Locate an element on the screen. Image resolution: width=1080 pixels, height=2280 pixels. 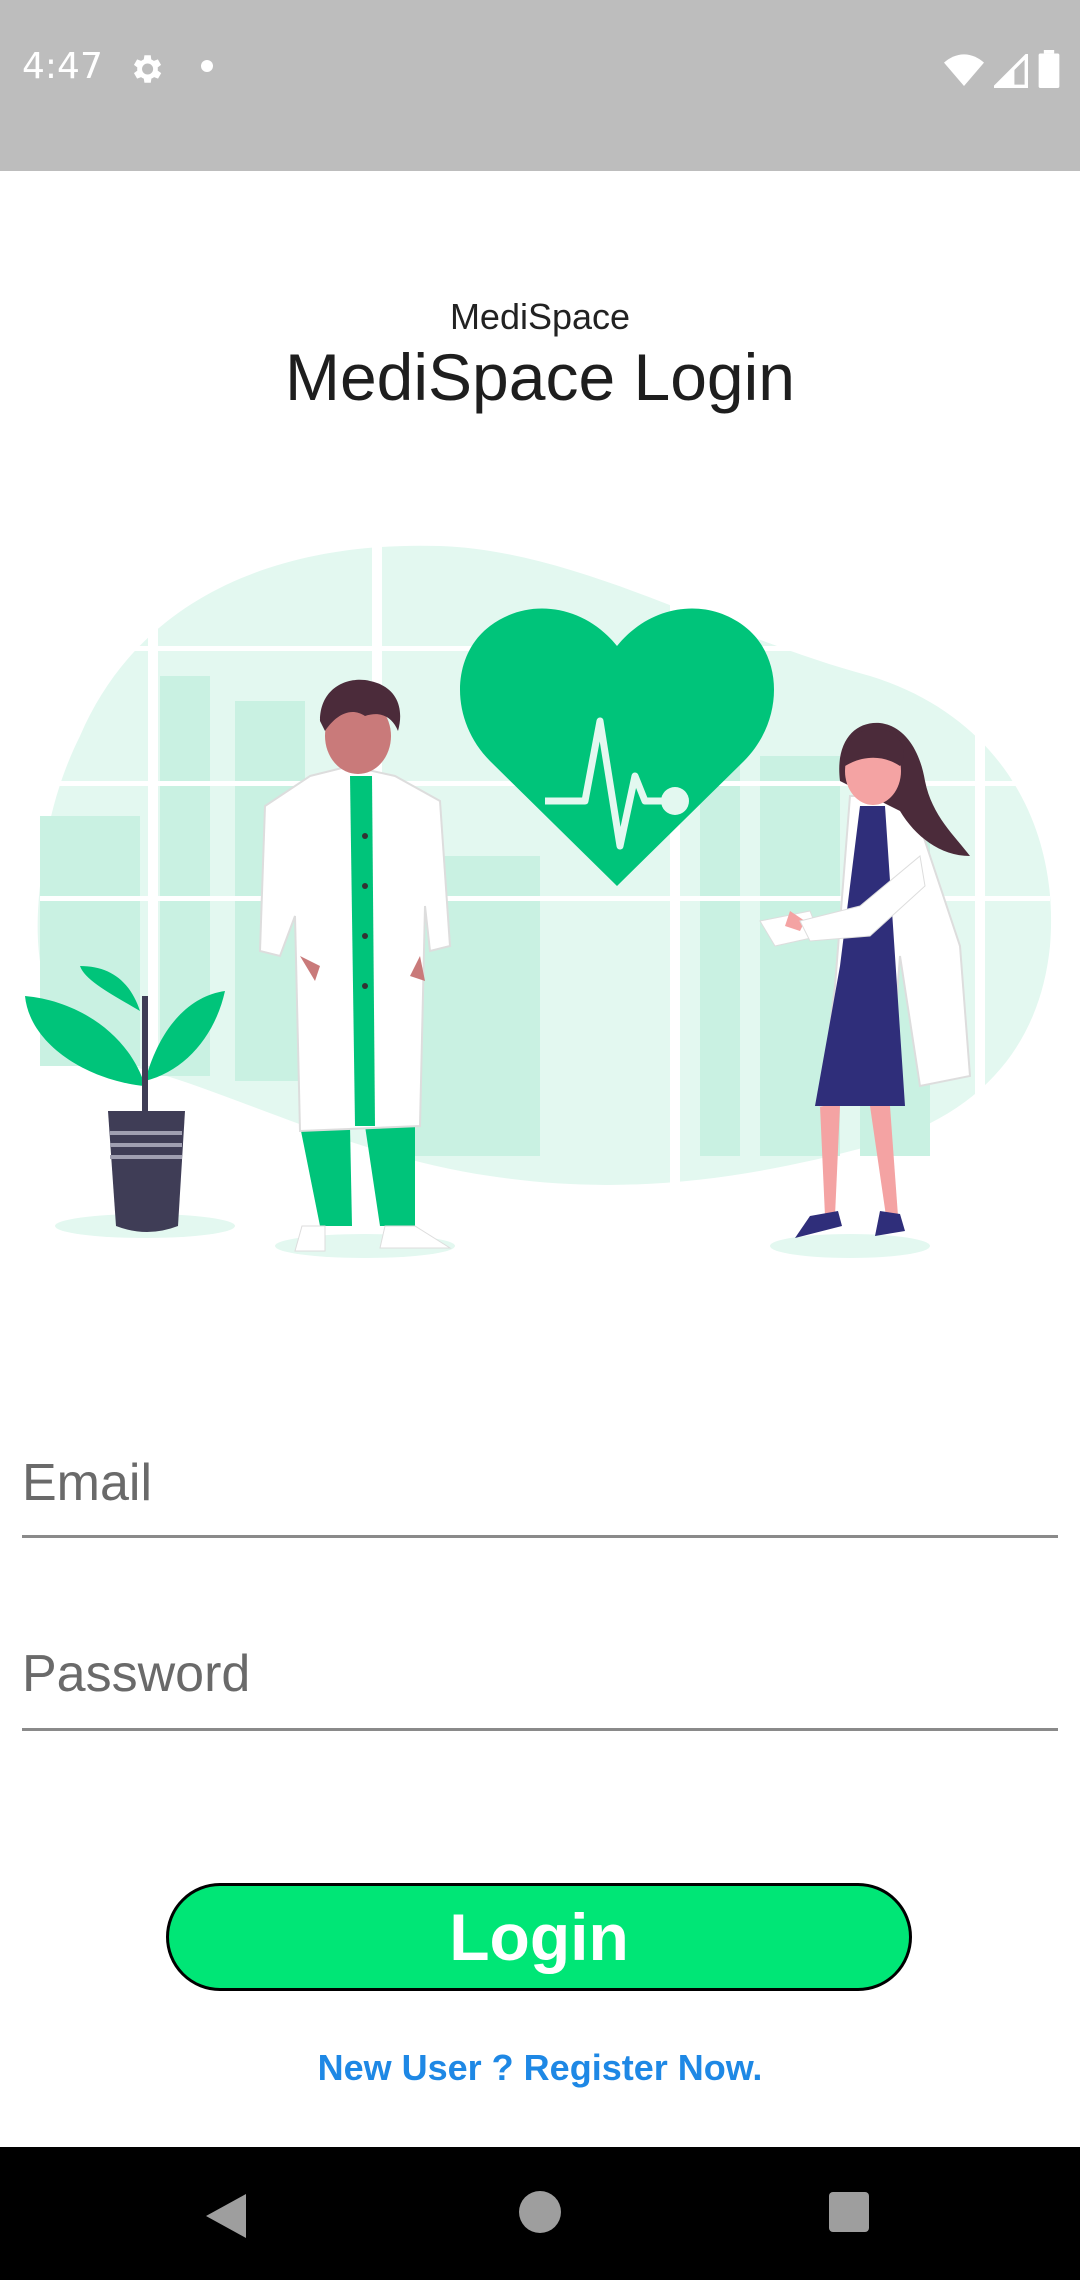
status-bar: 4:47 is located at coordinates (540, 85).